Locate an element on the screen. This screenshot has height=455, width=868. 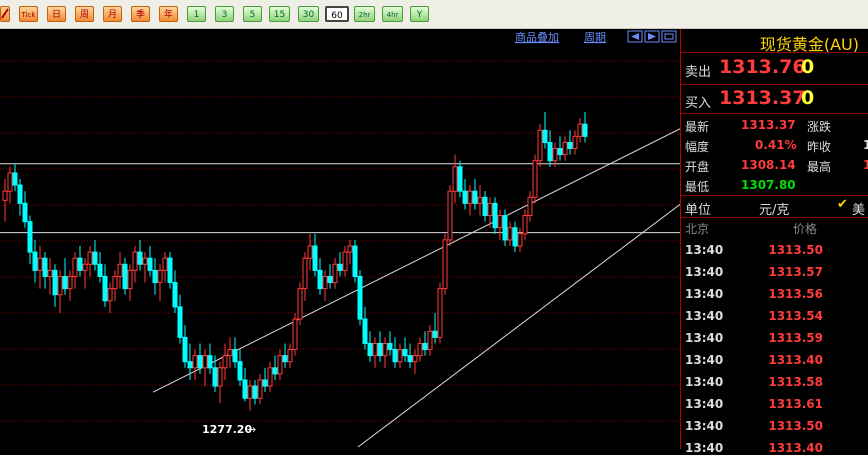
month-button: 月 is located at coordinates (112, 14).